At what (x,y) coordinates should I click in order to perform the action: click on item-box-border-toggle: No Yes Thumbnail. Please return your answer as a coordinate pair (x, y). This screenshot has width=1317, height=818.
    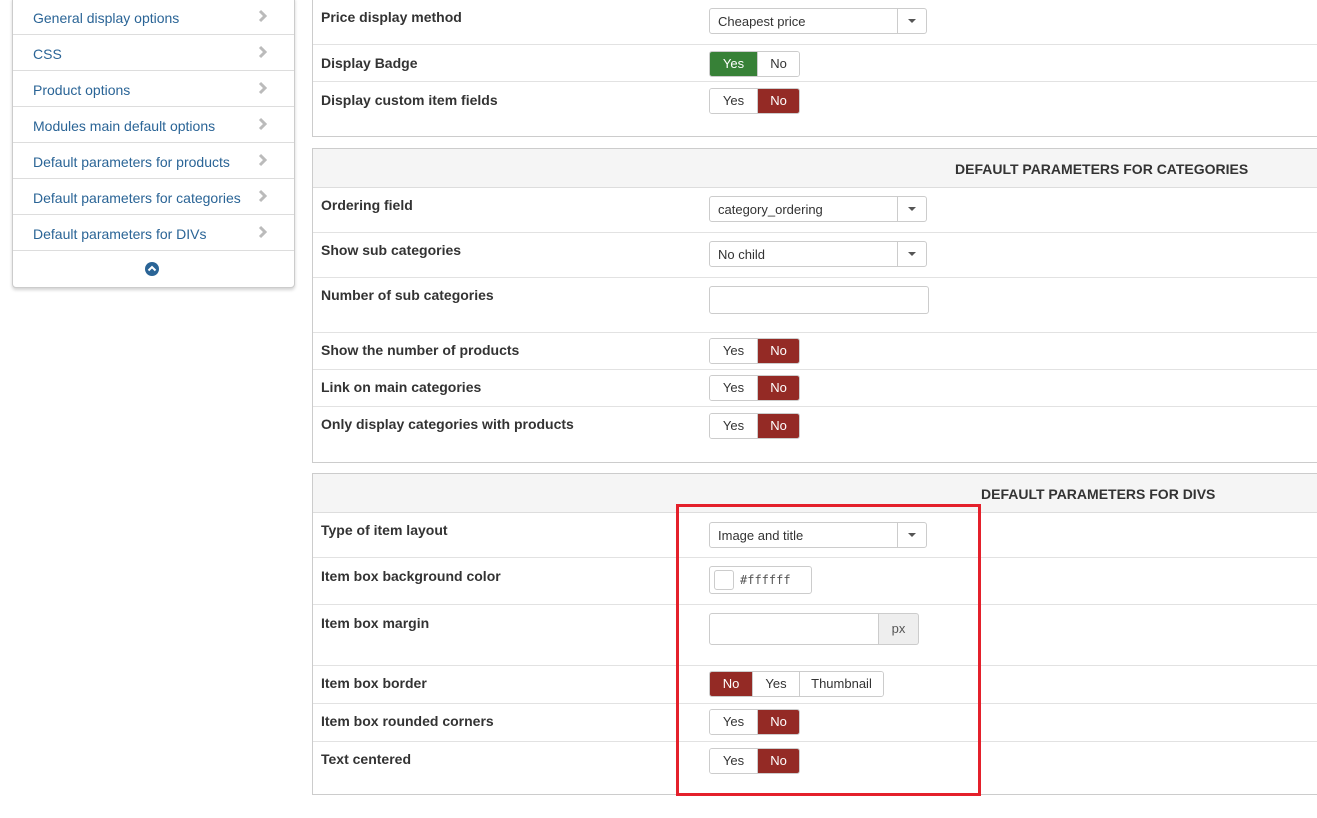
    Looking at the image, I should click on (796, 684).